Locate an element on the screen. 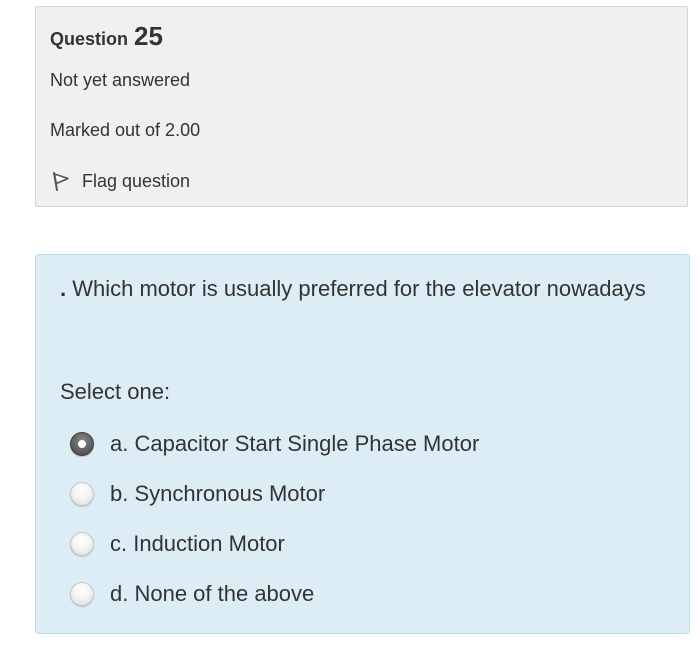  question-heading: Question 25 is located at coordinates (106, 36).